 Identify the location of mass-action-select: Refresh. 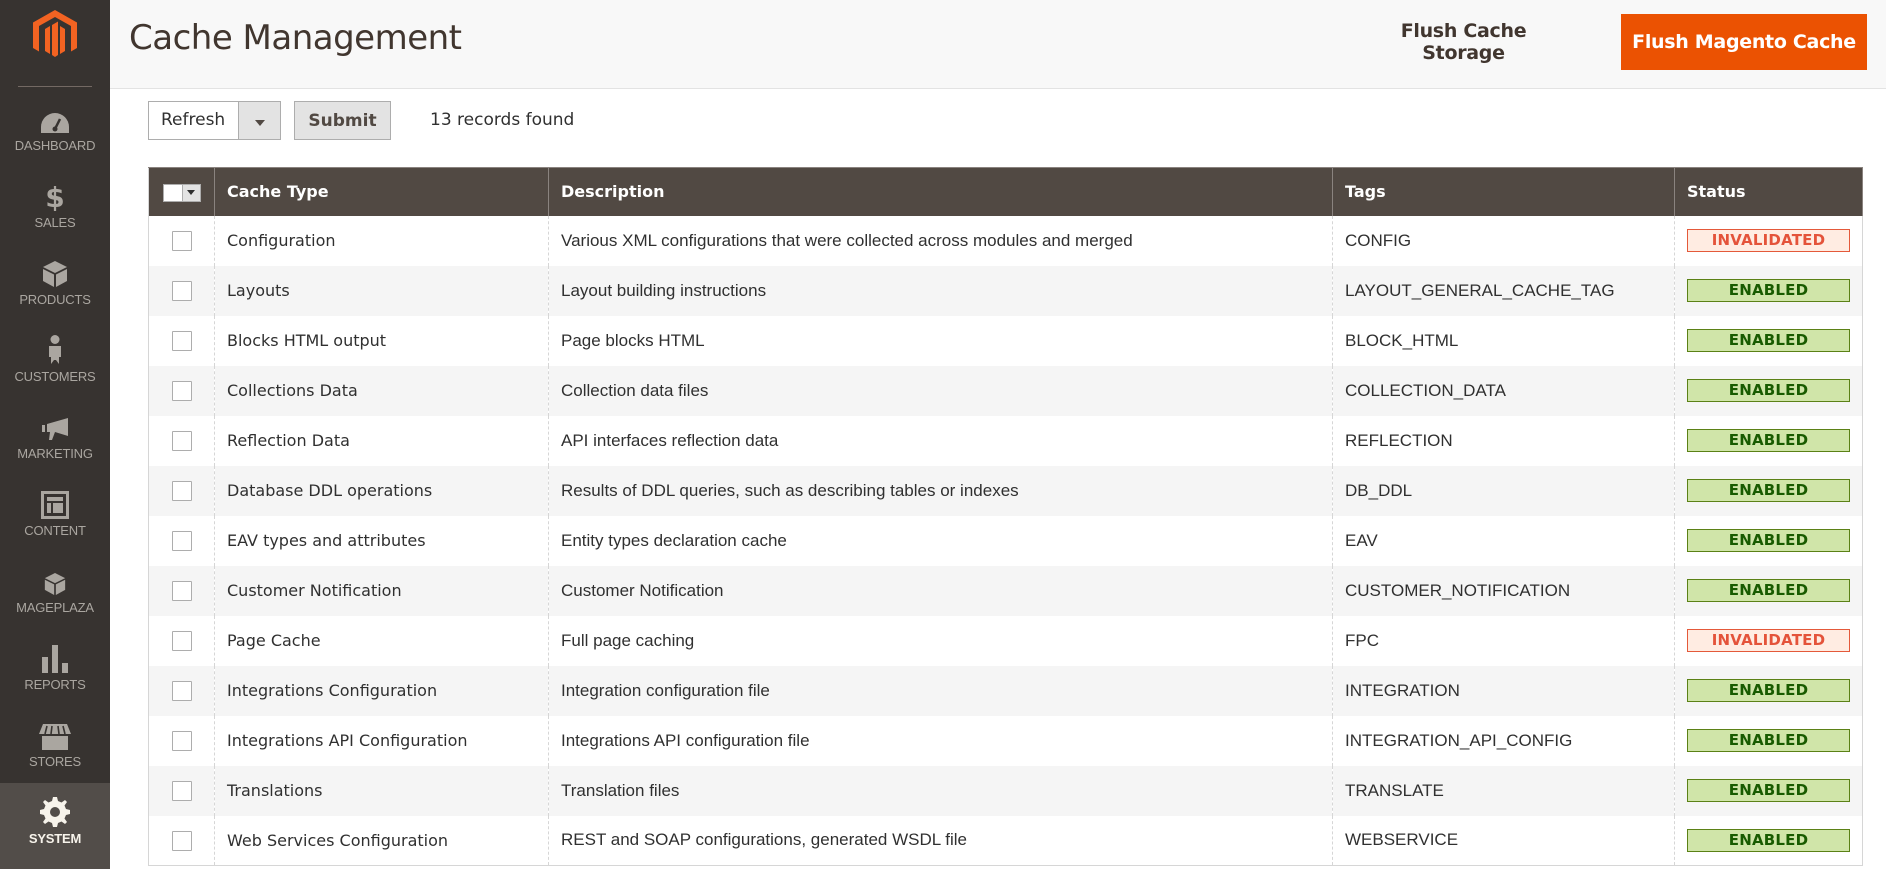
(214, 120).